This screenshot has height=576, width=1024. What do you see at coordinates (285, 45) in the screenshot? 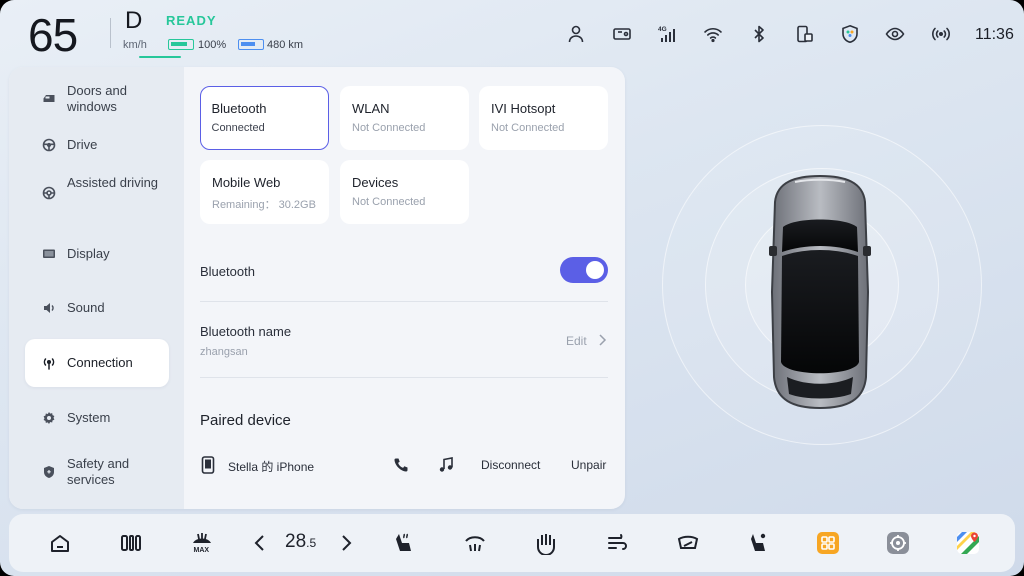
I see `range-readout: 480 km` at bounding box center [285, 45].